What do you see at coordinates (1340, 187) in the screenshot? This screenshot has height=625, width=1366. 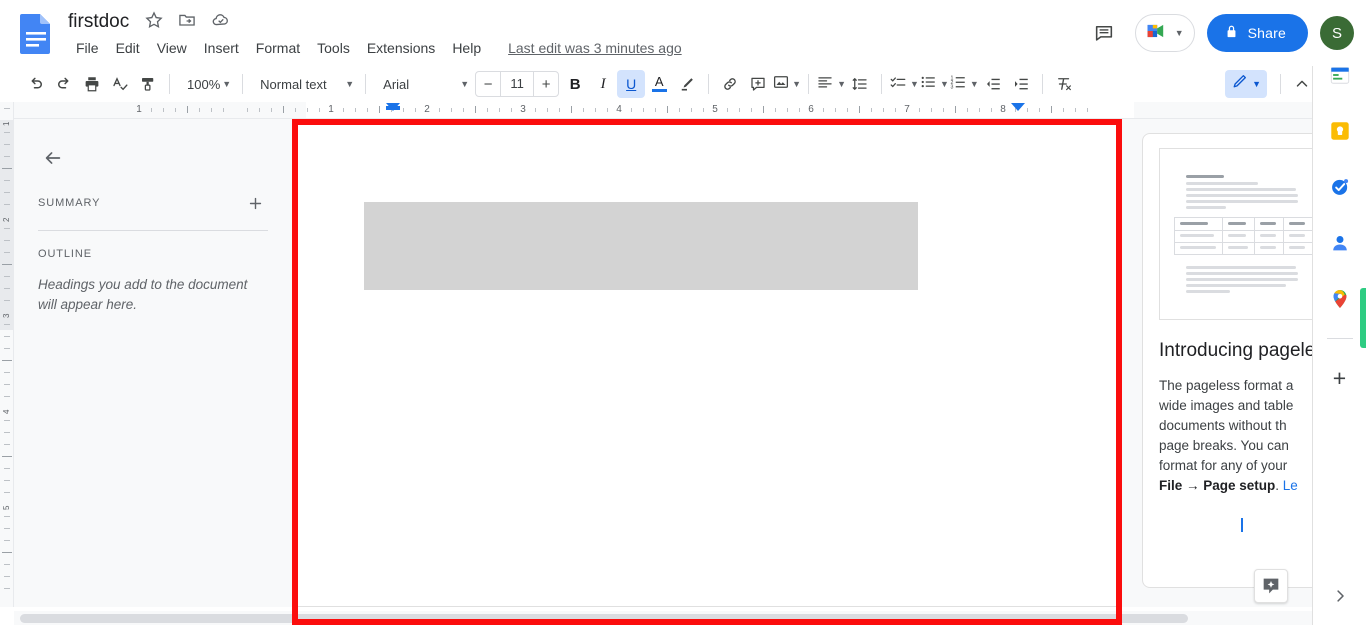 I see `google-tasks-icon` at bounding box center [1340, 187].